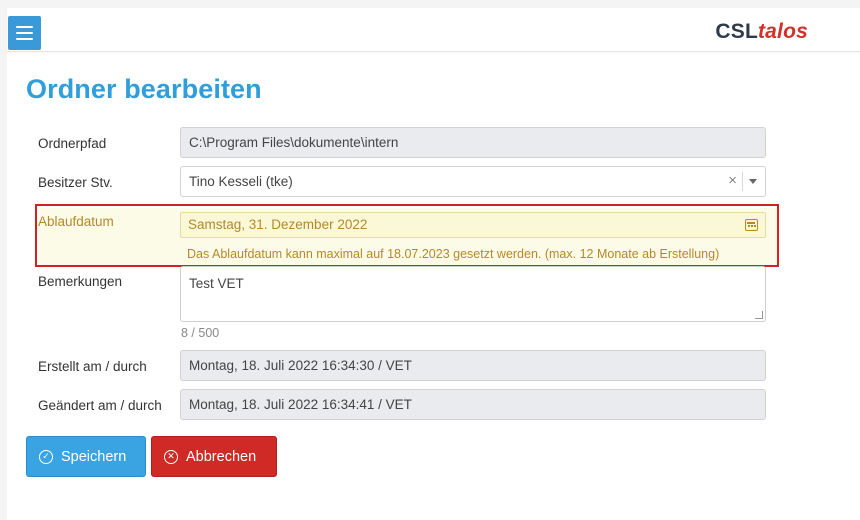 The height and width of the screenshot is (520, 860). I want to click on cancel-button: ✕ Abbrechen, so click(214, 456).